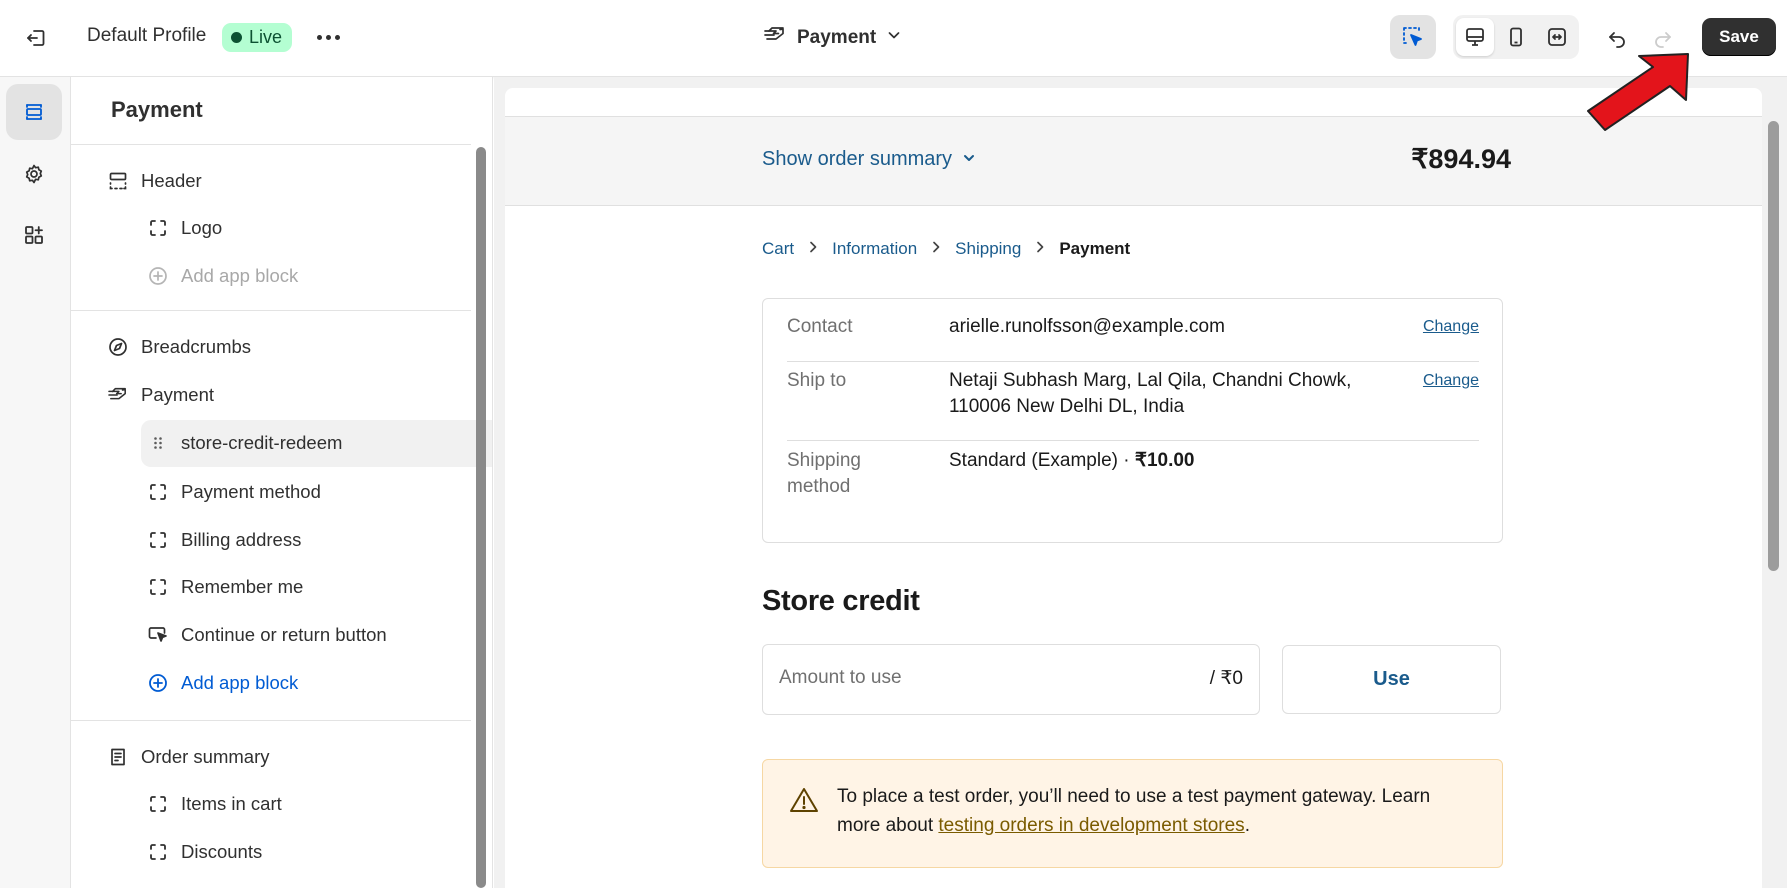  What do you see at coordinates (841, 601) in the screenshot?
I see `store-credit-title: Store credit` at bounding box center [841, 601].